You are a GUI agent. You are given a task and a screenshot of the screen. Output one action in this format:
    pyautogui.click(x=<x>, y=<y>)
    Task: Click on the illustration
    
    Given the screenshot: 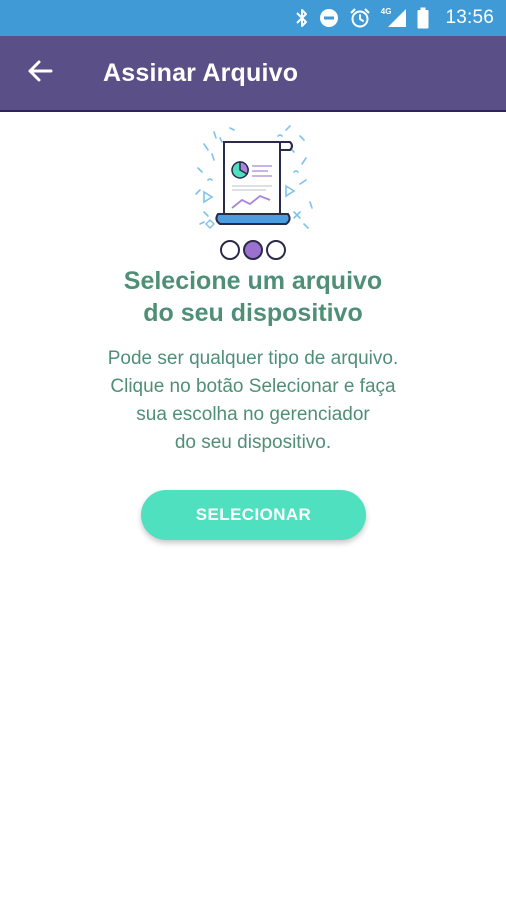 What is the action you would take?
    pyautogui.click(x=253, y=194)
    